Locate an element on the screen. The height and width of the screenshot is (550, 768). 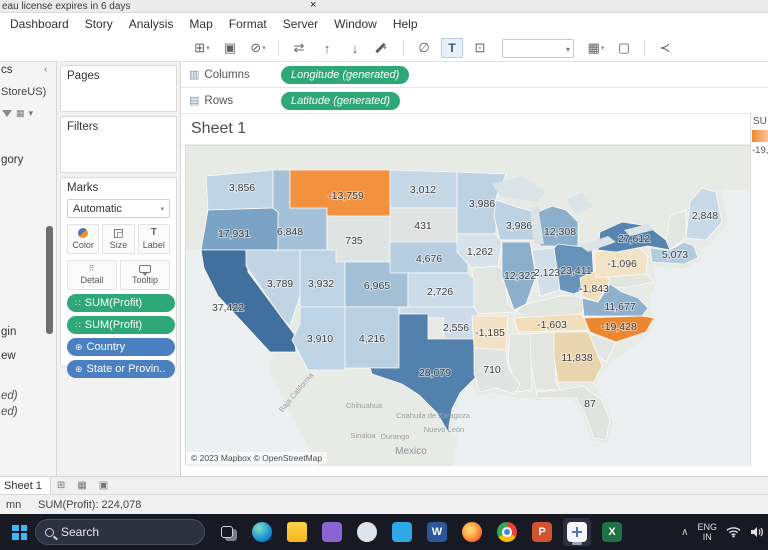
taskbar-app-powerpoint-icon: P is located at coordinates (542, 532).